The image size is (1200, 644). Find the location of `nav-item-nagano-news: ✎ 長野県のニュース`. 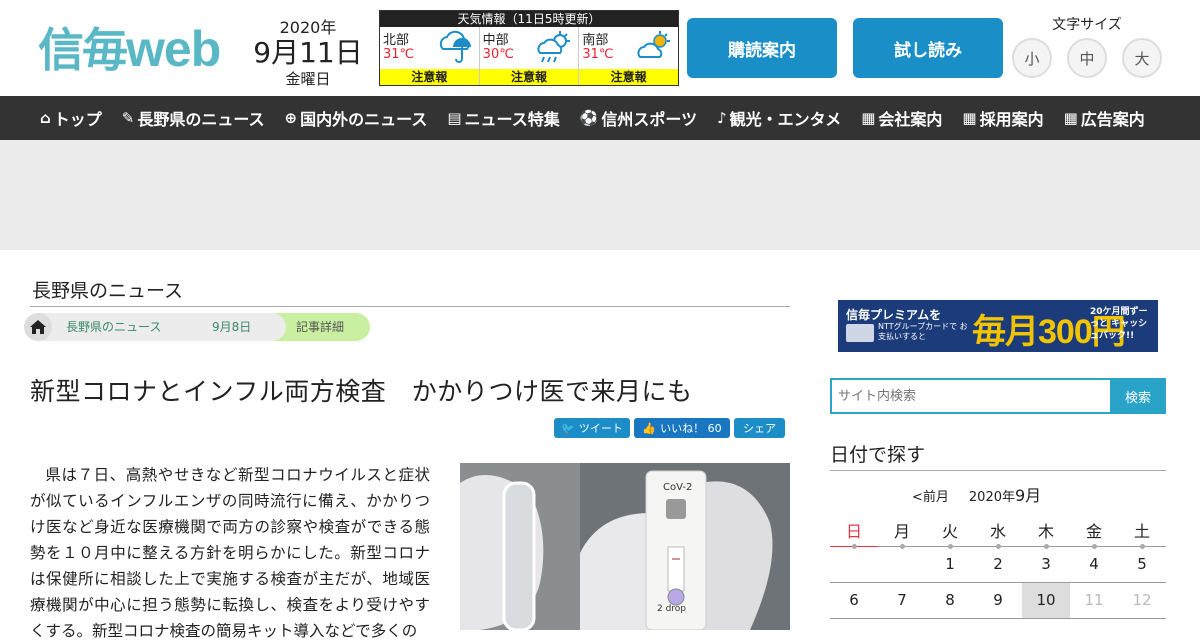

nav-item-nagano-news: ✎ 長野県のニュース is located at coordinates (193, 118).